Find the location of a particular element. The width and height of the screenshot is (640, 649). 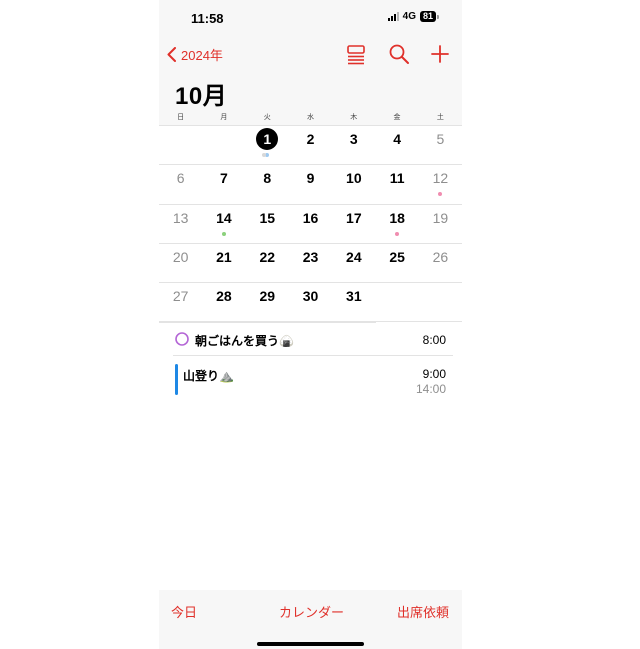

event-item: 山登り⛰️ 9:00 14:00 is located at coordinates (310, 380).